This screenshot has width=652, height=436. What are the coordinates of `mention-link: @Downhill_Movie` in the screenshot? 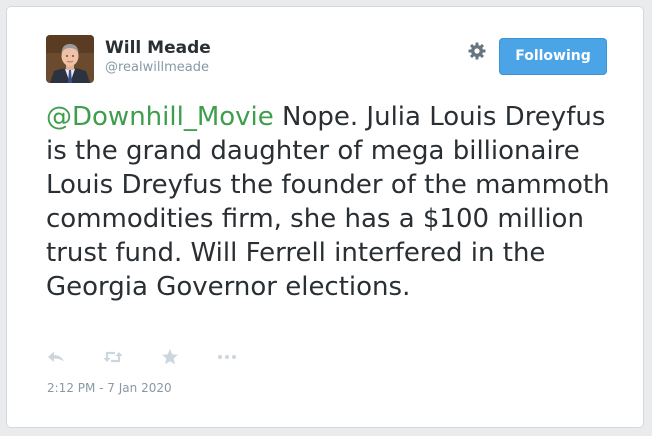 It's located at (160, 117).